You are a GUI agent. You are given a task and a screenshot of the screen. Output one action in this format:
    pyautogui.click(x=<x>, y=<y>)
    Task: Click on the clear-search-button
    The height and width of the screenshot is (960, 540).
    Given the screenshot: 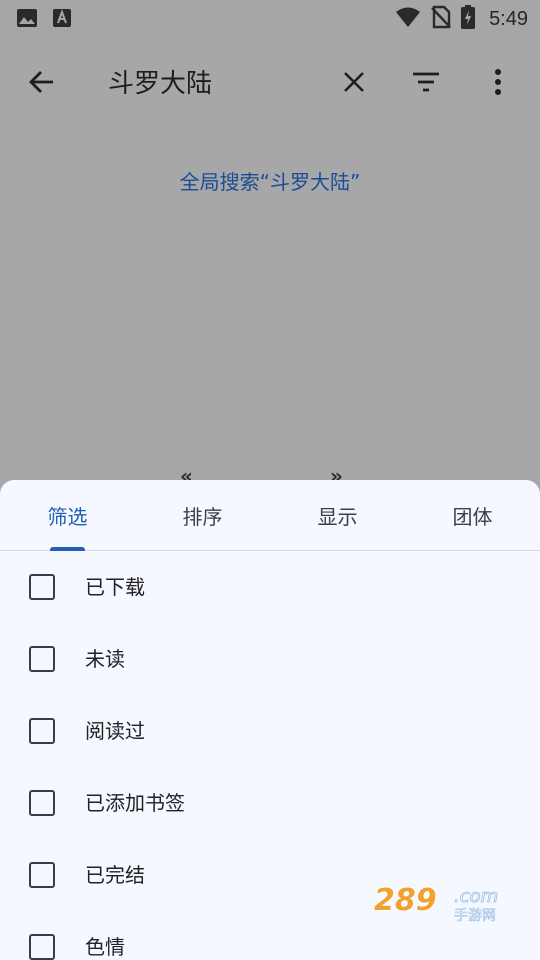 What is the action you would take?
    pyautogui.click(x=354, y=84)
    